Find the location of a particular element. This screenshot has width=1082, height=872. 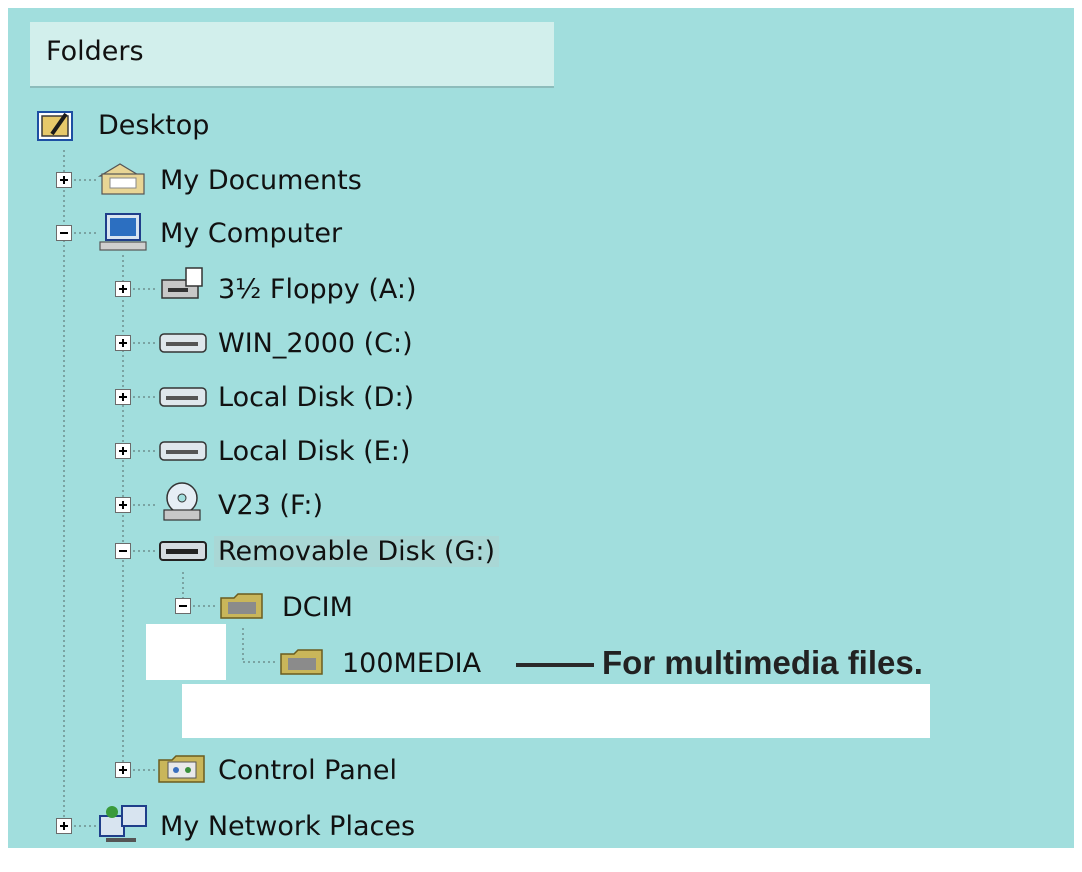

tree-item-label: Desktop is located at coordinates (154, 125).